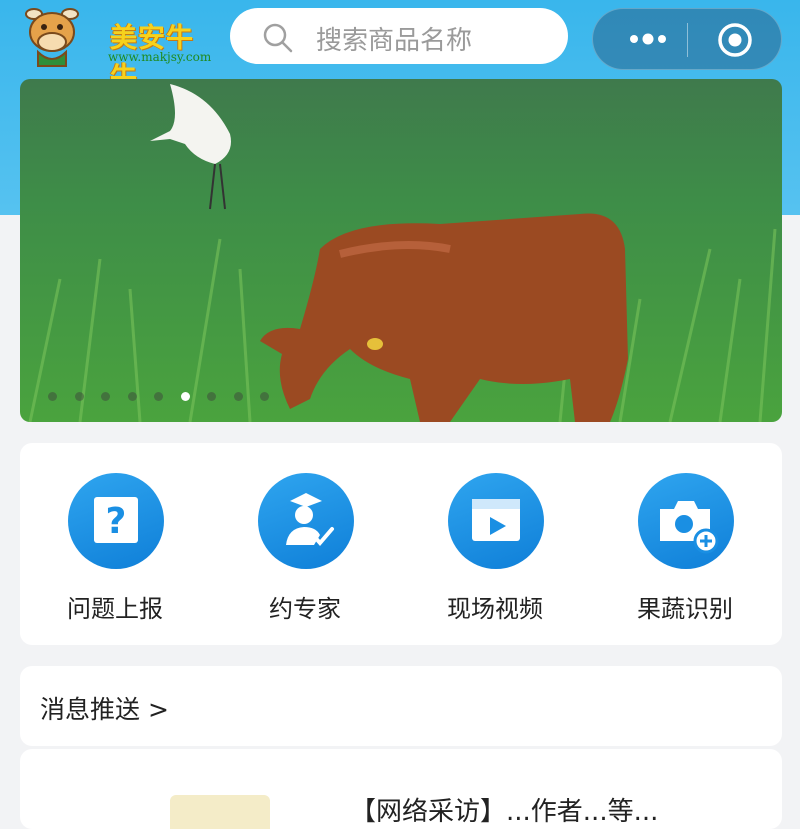 This screenshot has width=800, height=829. I want to click on menu-label: 问题上报, so click(115, 609).